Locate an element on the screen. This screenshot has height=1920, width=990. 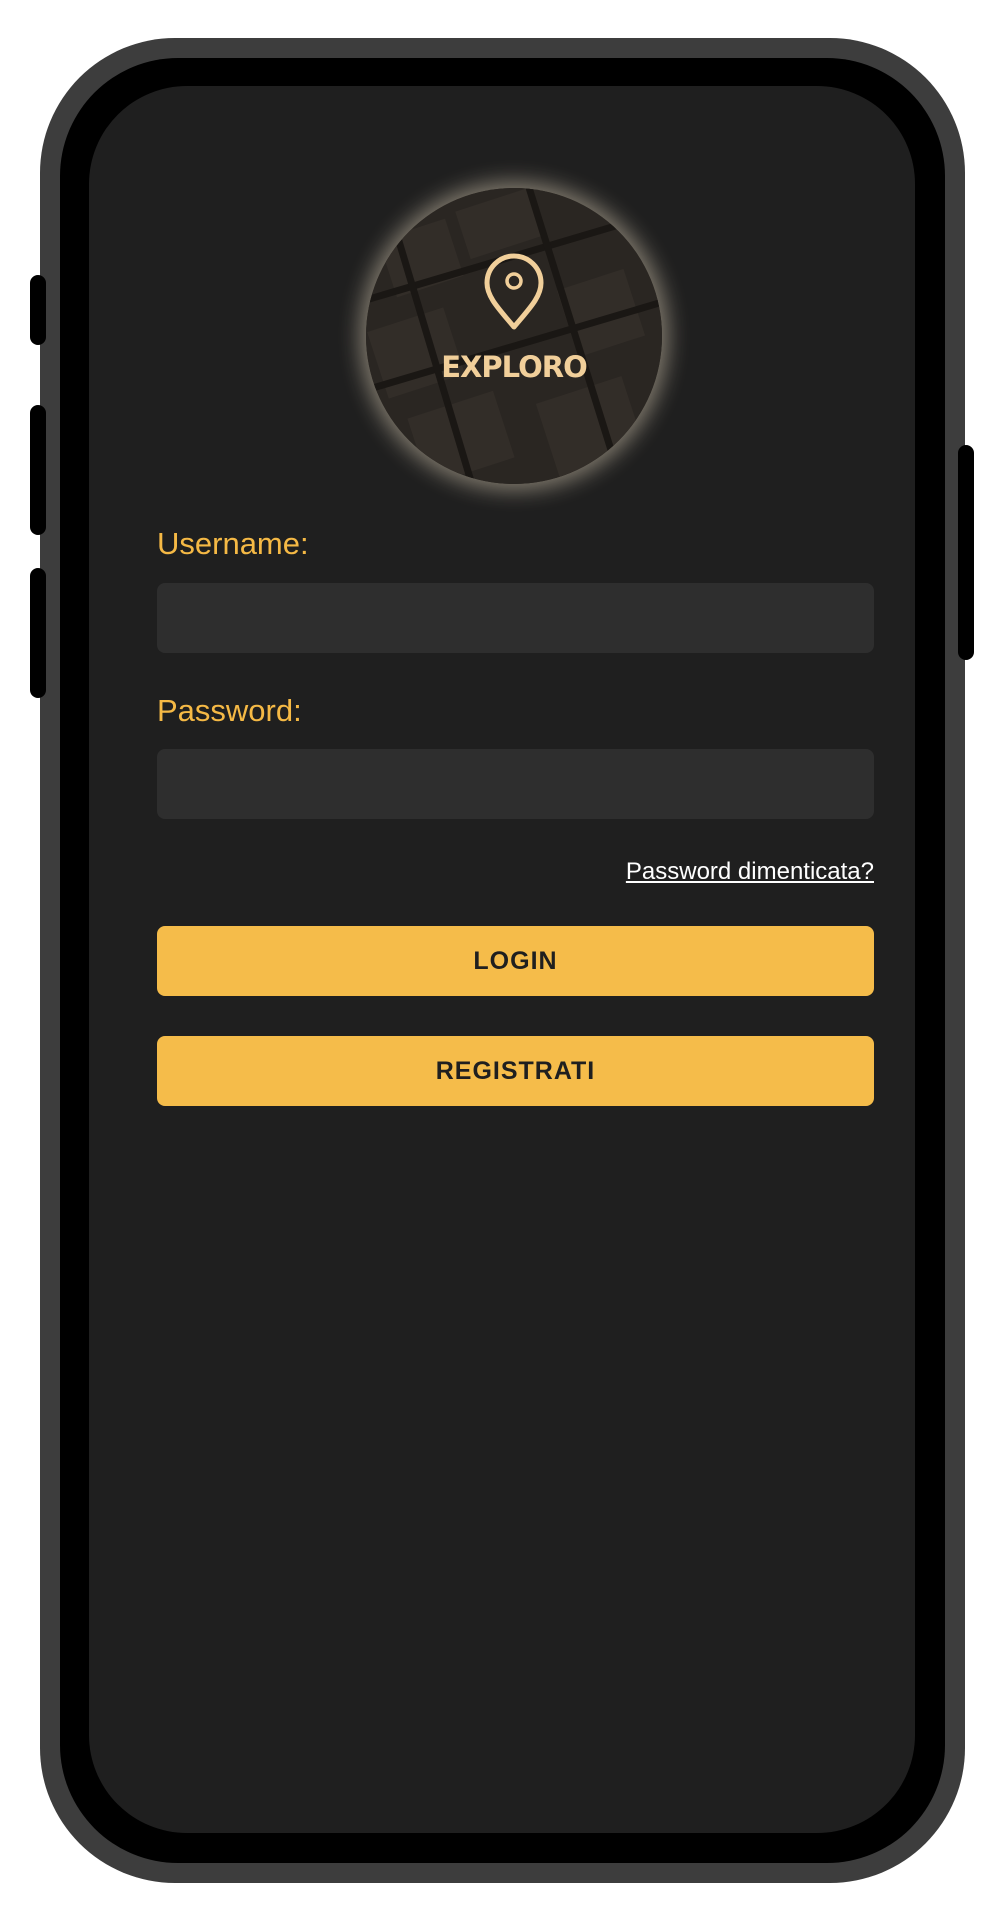
map-background is located at coordinates (514, 336).